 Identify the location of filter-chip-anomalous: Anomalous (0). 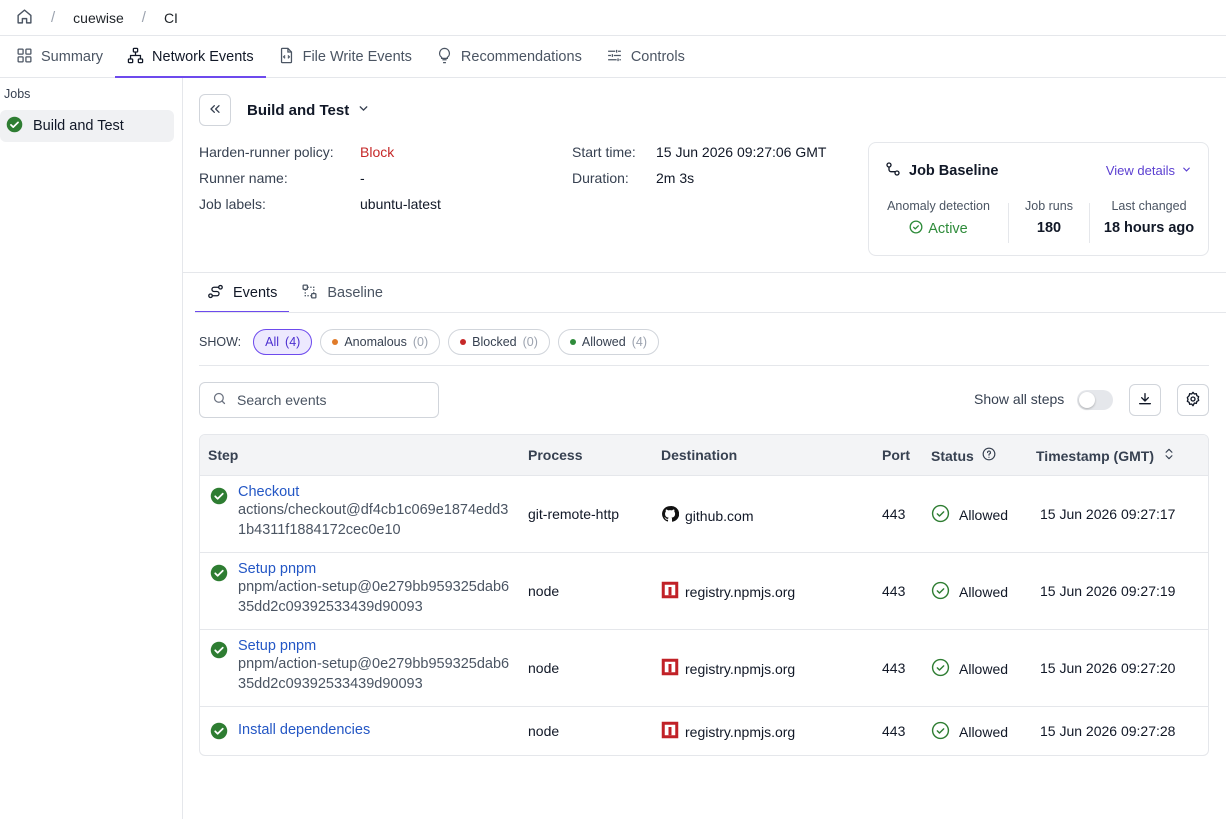
(380, 342).